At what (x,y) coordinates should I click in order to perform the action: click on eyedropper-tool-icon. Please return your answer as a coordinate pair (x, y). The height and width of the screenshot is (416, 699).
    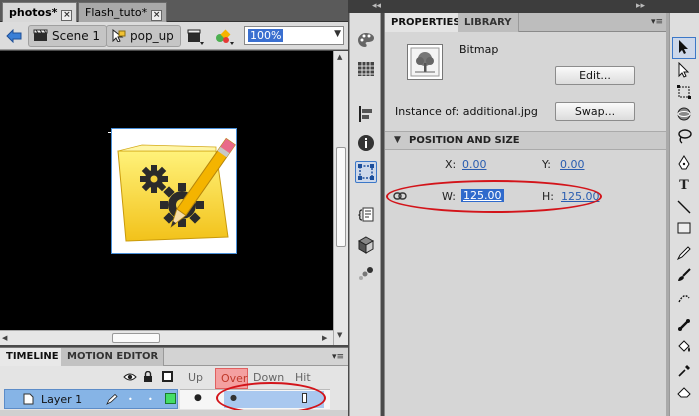
    Looking at the image, I should click on (684, 373).